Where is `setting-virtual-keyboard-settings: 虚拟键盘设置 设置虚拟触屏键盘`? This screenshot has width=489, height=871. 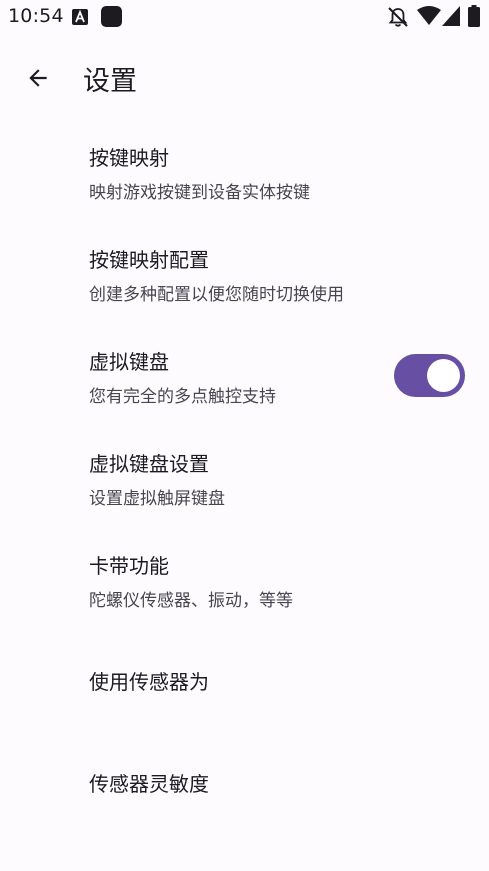
setting-virtual-keyboard-settings: 虚拟键盘设置 设置虚拟触屏键盘 is located at coordinates (244, 478).